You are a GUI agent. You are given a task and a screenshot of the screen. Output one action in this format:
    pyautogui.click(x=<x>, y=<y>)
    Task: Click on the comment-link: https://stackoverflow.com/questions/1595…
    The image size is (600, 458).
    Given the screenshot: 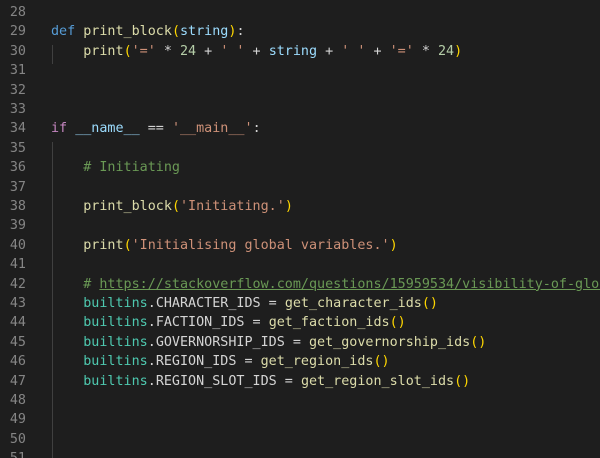 What is the action you would take?
    pyautogui.click(x=349, y=284)
    